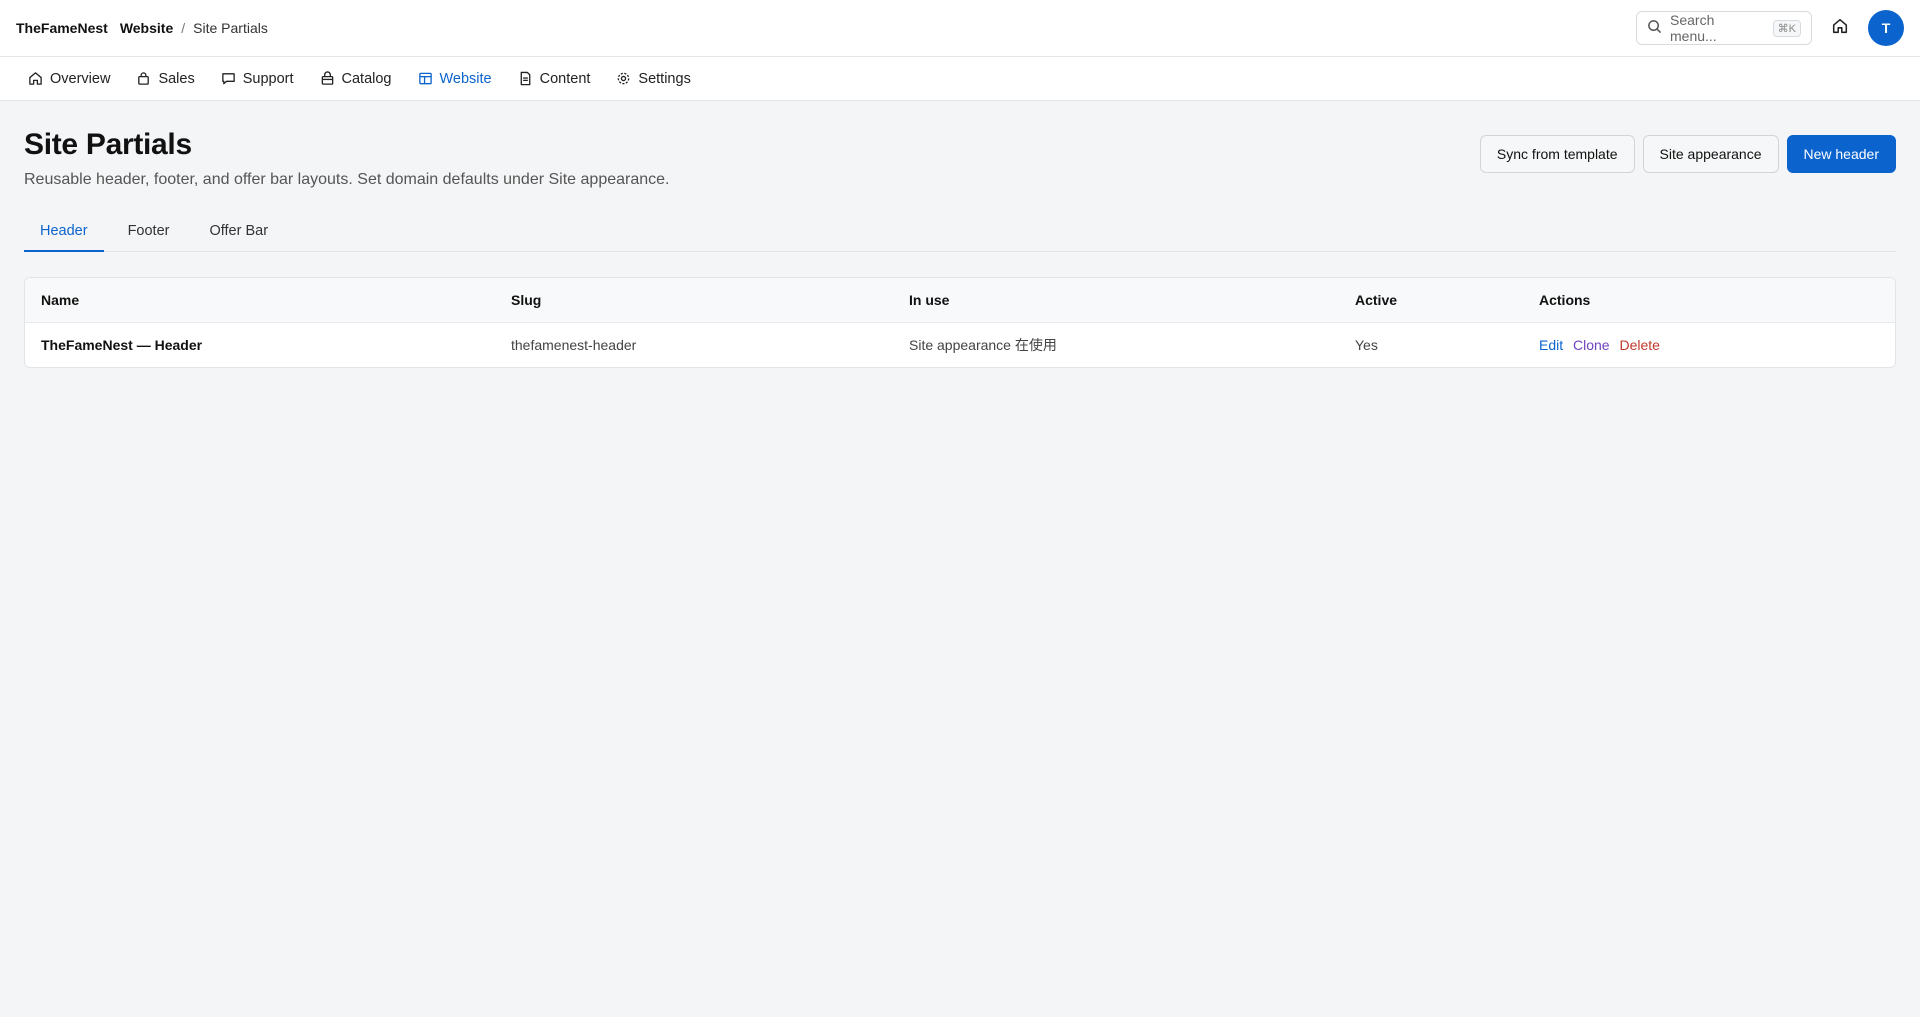 This screenshot has width=1920, height=1017. Describe the element at coordinates (108, 144) in the screenshot. I see `page-title: Site Partials` at that location.